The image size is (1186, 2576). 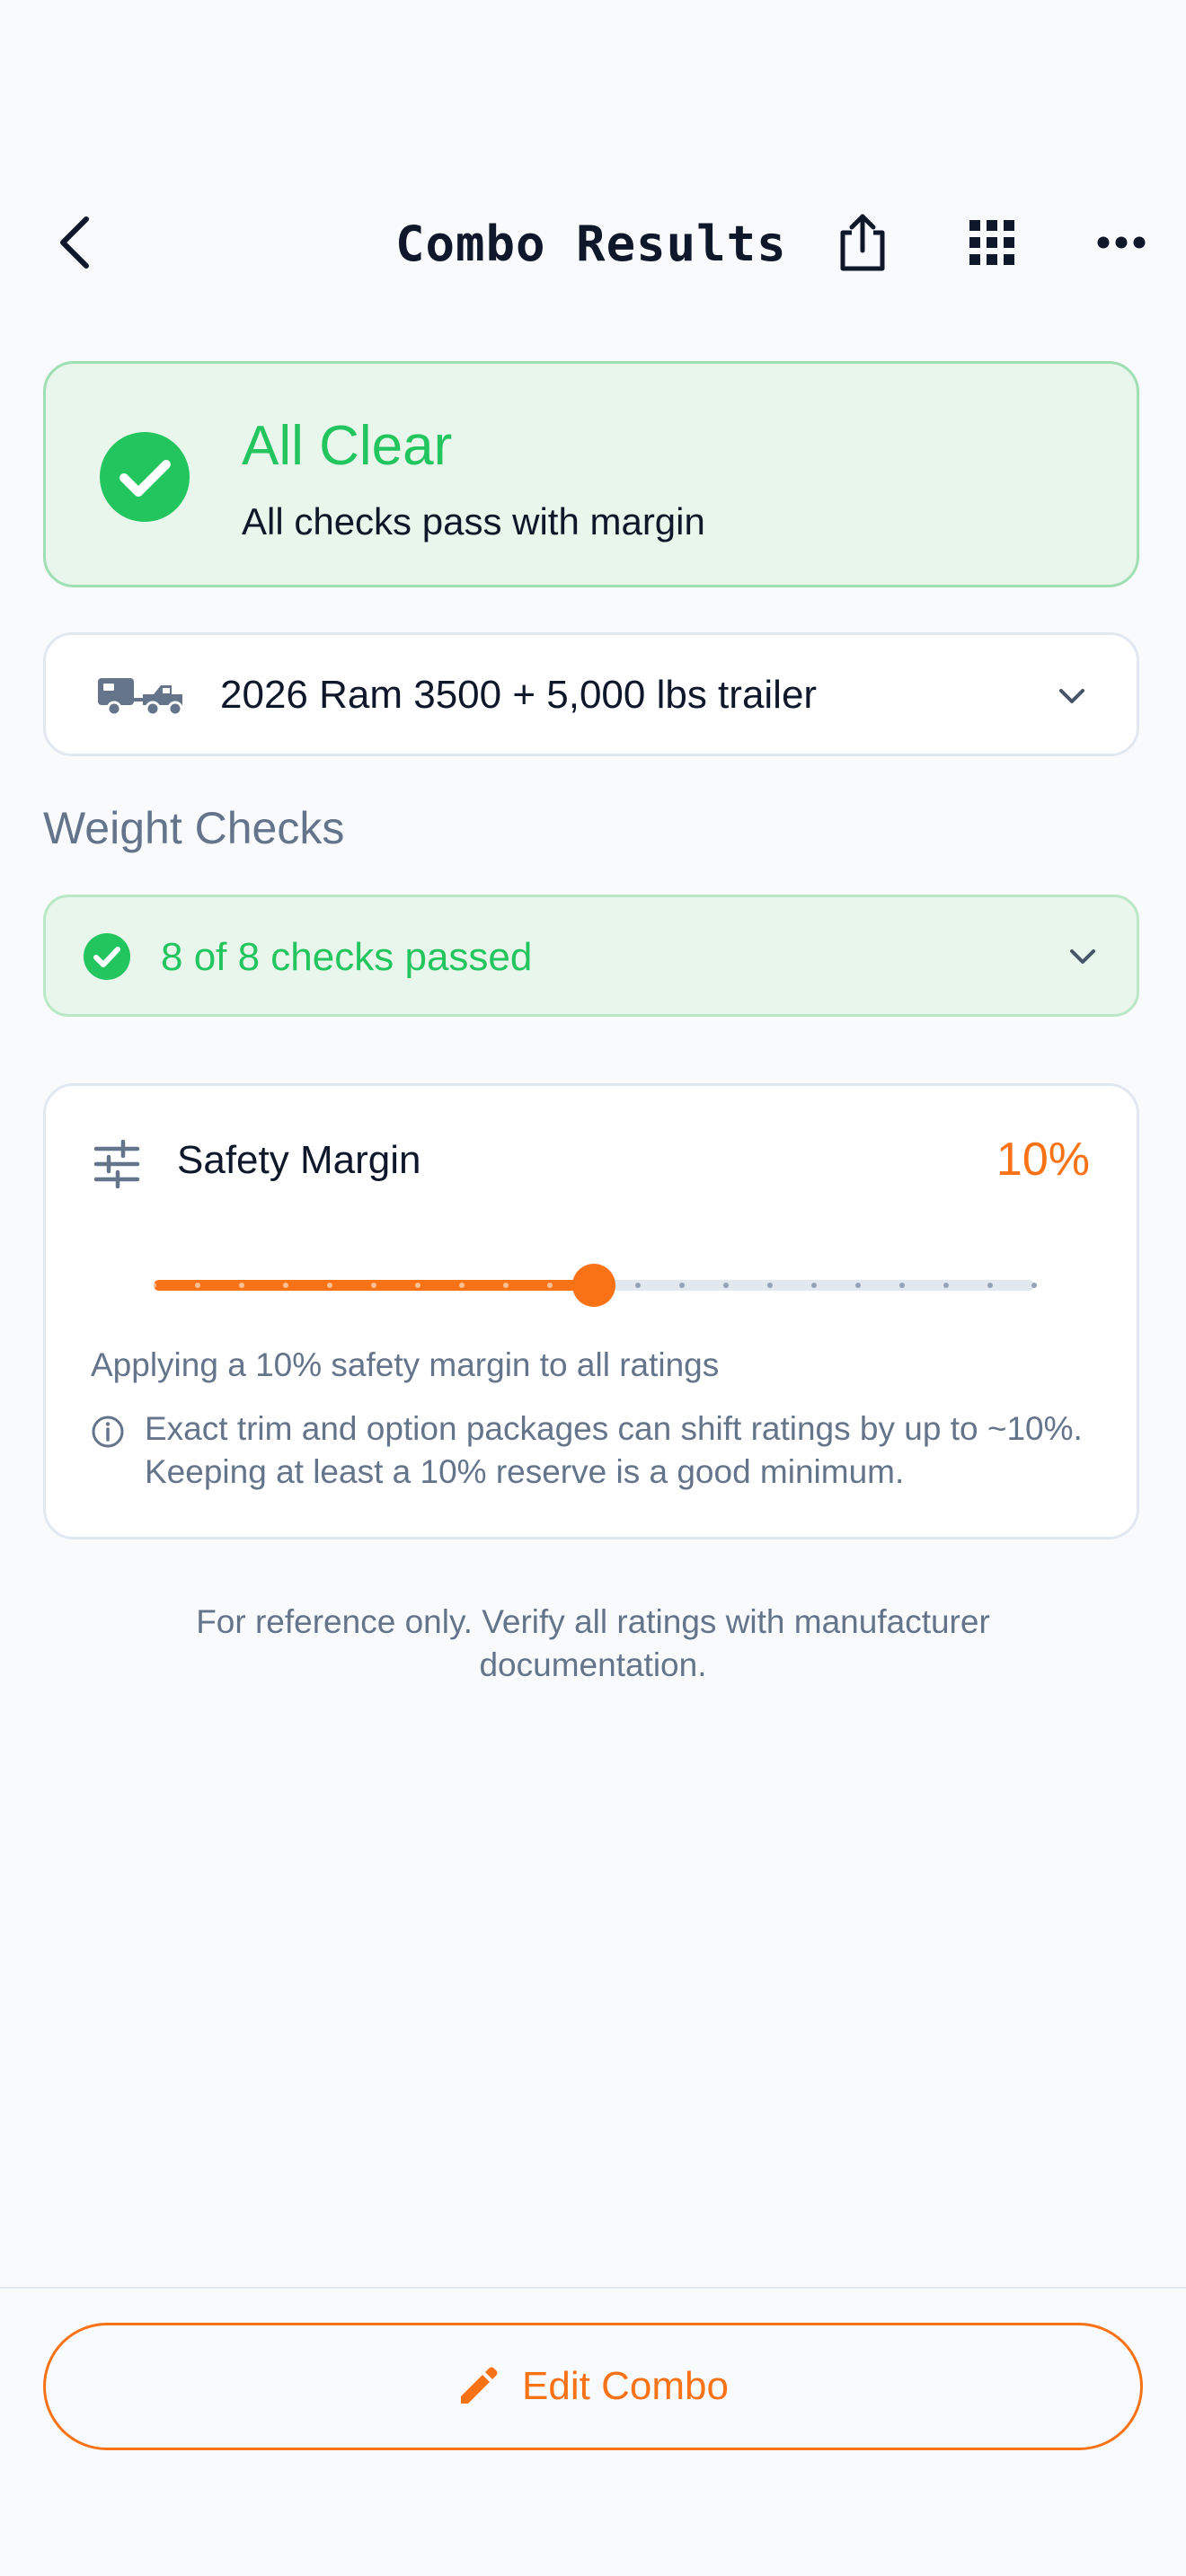 I want to click on grid-view-button, so click(x=992, y=242).